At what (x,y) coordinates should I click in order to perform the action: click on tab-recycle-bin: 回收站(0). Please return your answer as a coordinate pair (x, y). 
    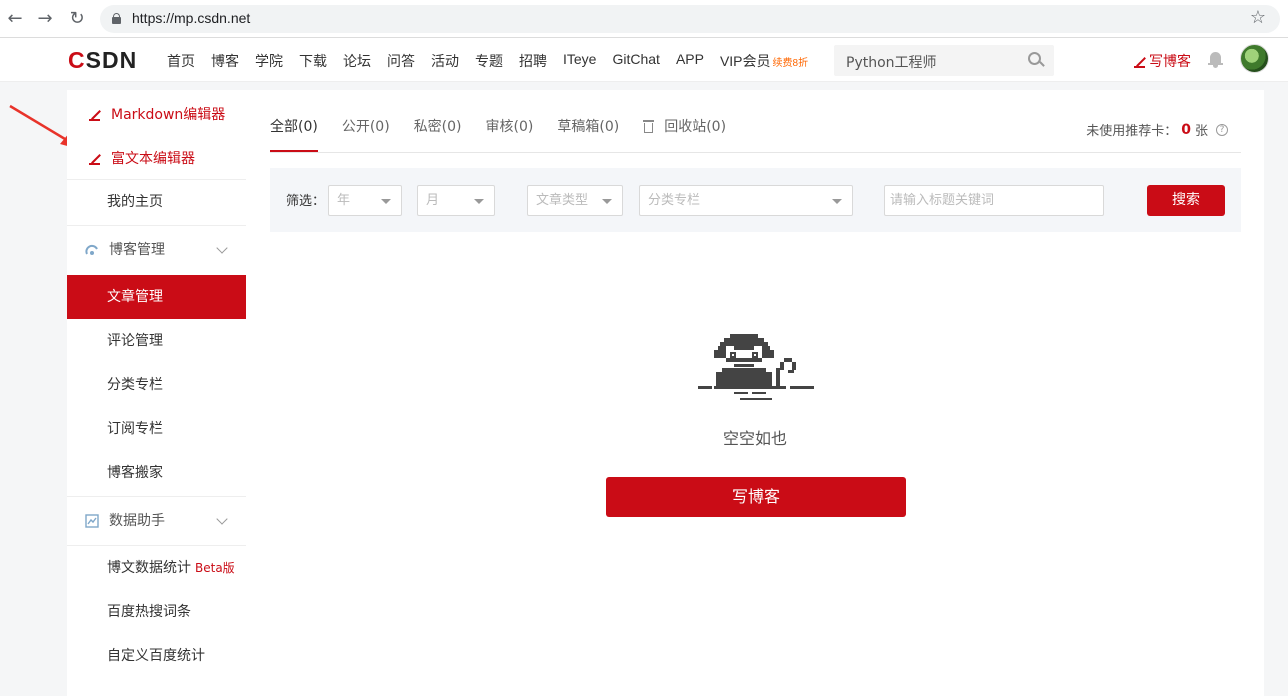
    Looking at the image, I should click on (684, 134).